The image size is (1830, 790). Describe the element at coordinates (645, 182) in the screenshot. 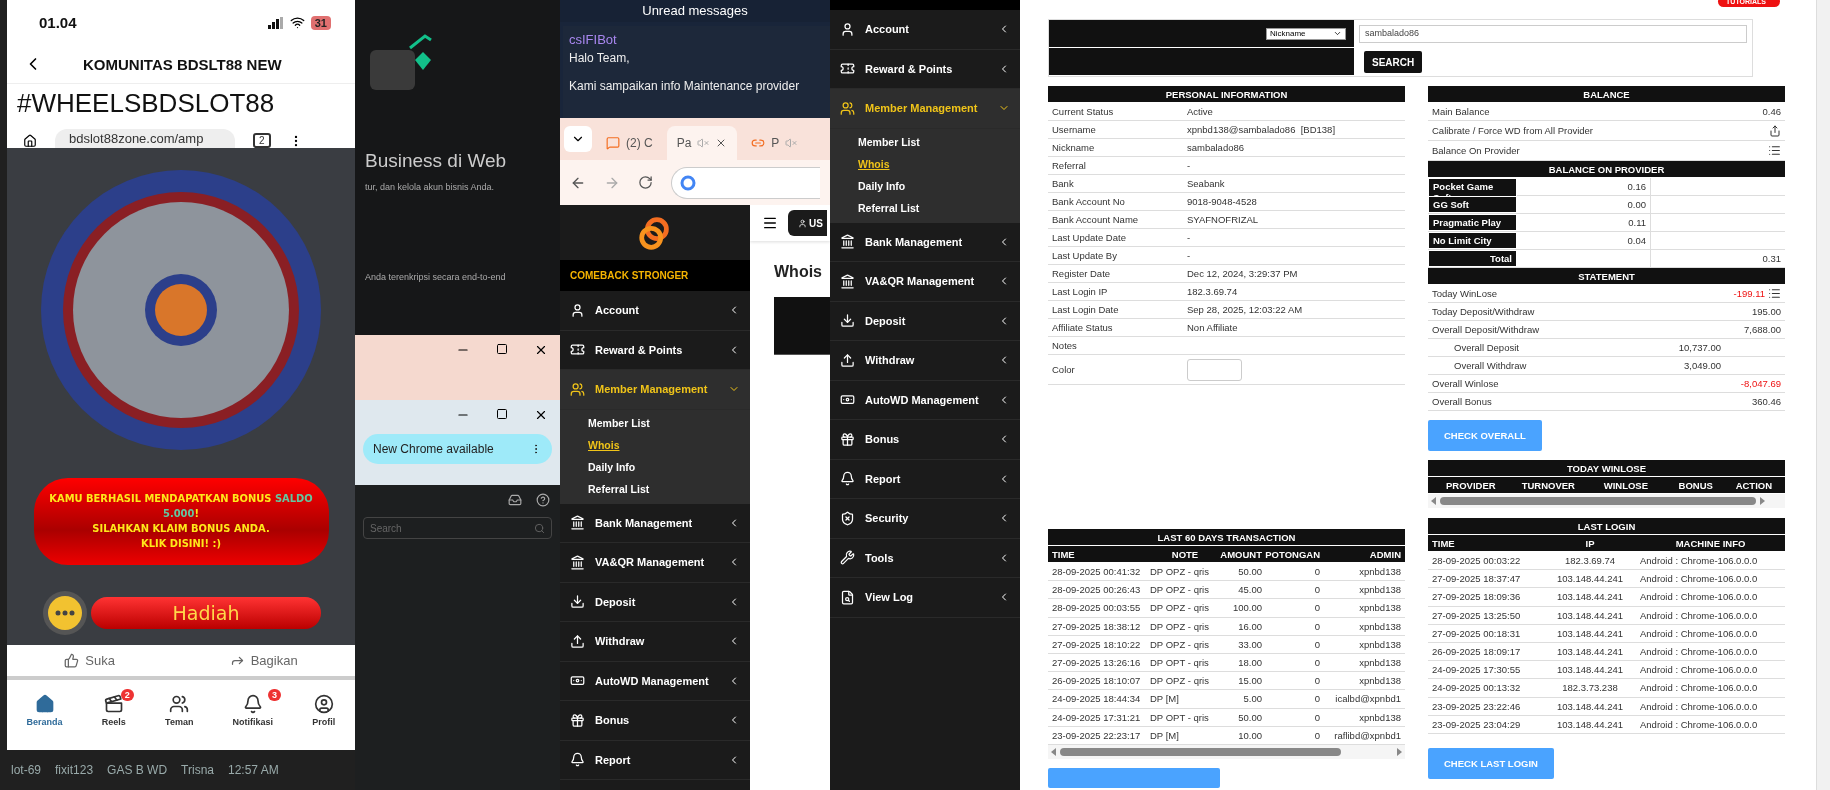

I see `reload-icon` at that location.